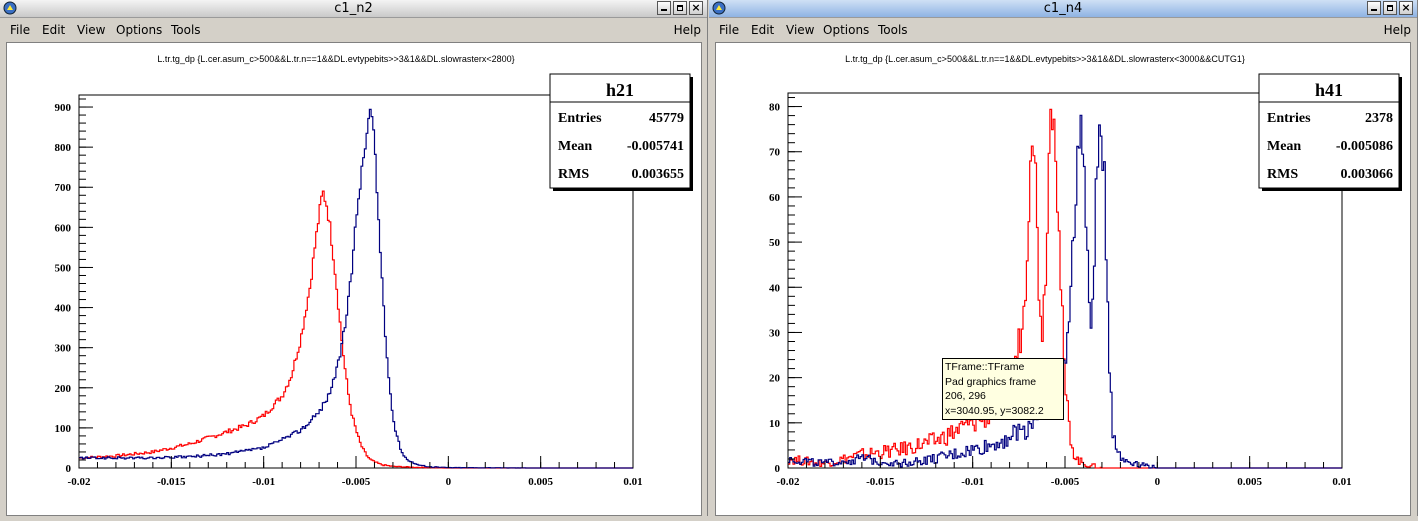 The image size is (1418, 521). Describe the element at coordinates (63, 268) in the screenshot. I see `y-tick-label: 500` at that location.